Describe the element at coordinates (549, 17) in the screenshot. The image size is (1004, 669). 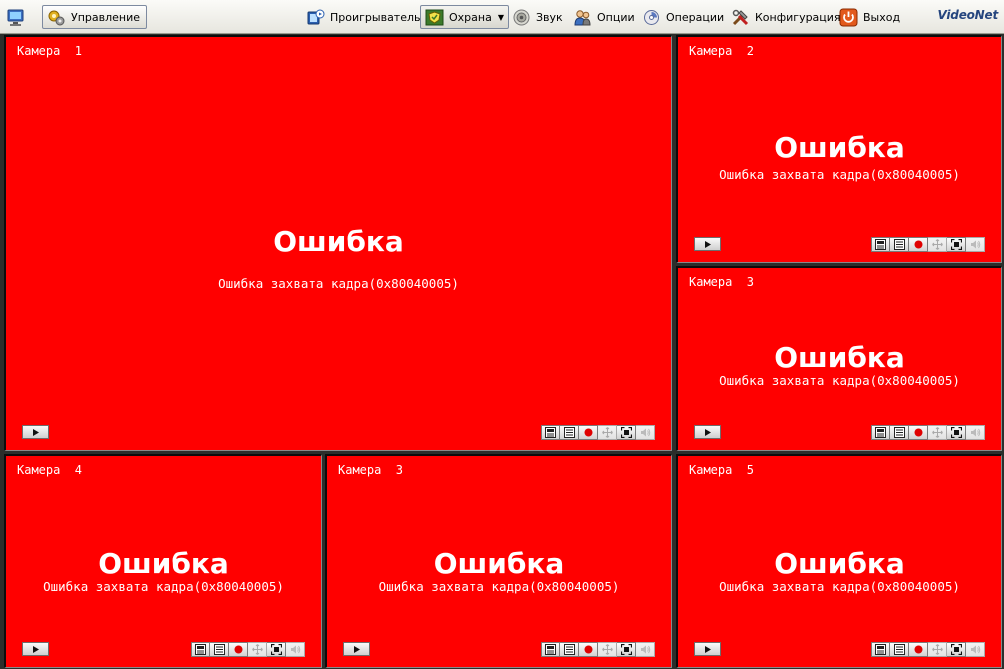
I see `sound-label: Звук` at that location.